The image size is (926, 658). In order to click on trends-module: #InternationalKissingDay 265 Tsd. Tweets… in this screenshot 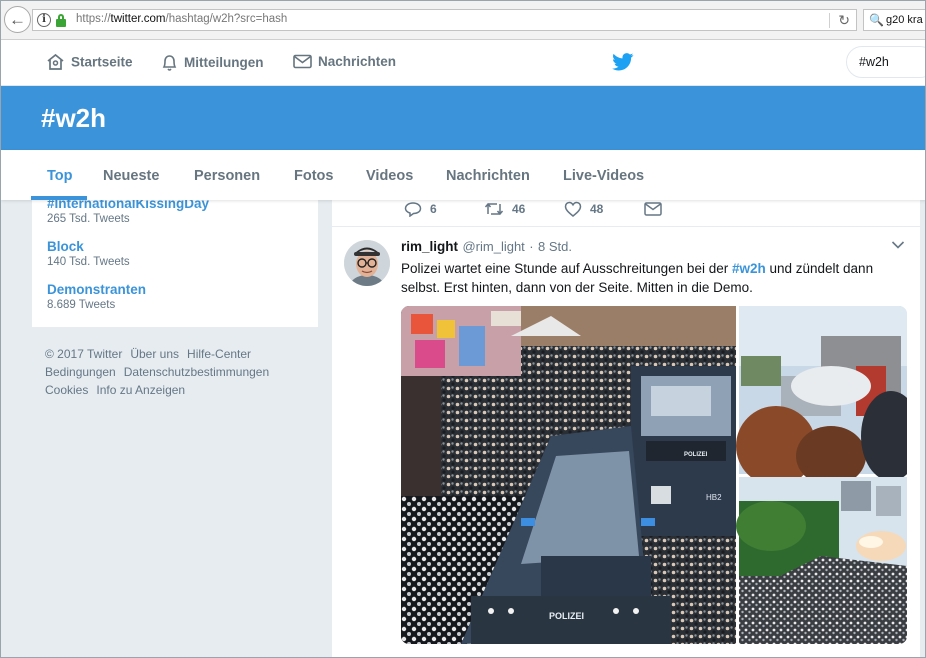, I will do `click(175, 259)`.